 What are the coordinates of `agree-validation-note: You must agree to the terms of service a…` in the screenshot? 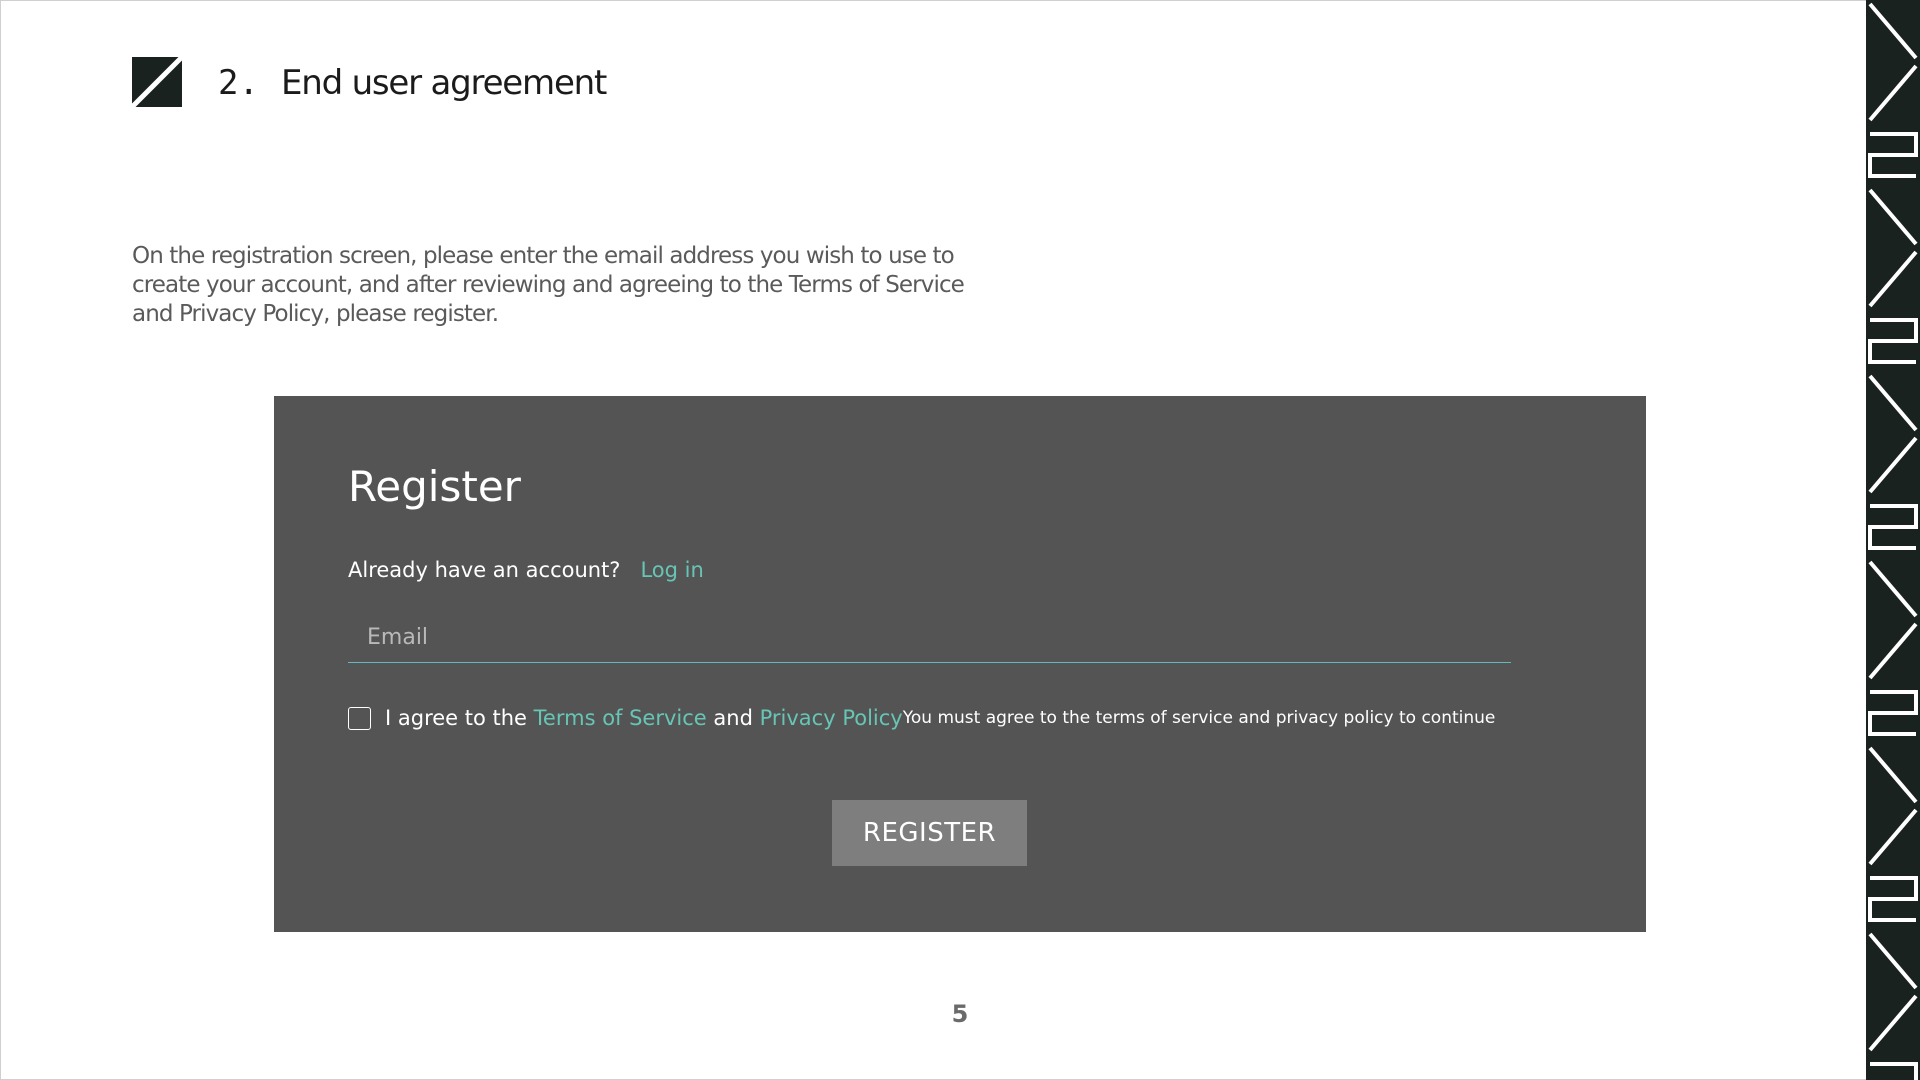 It's located at (1199, 718).